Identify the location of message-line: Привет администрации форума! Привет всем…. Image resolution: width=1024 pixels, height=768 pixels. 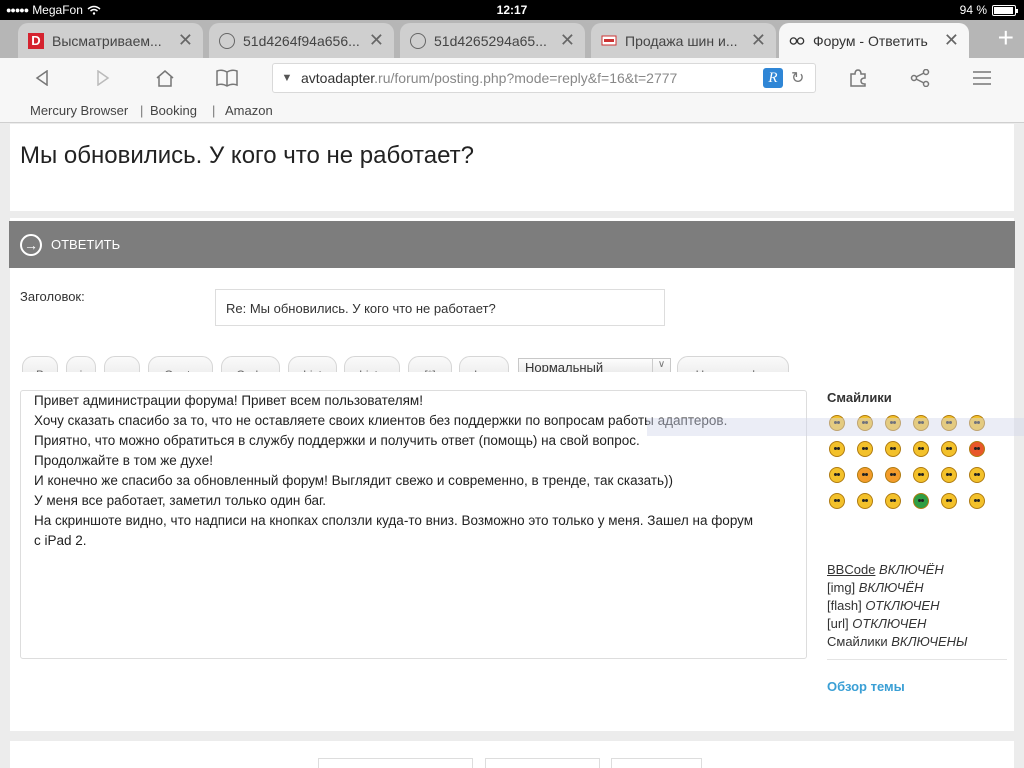
(228, 400).